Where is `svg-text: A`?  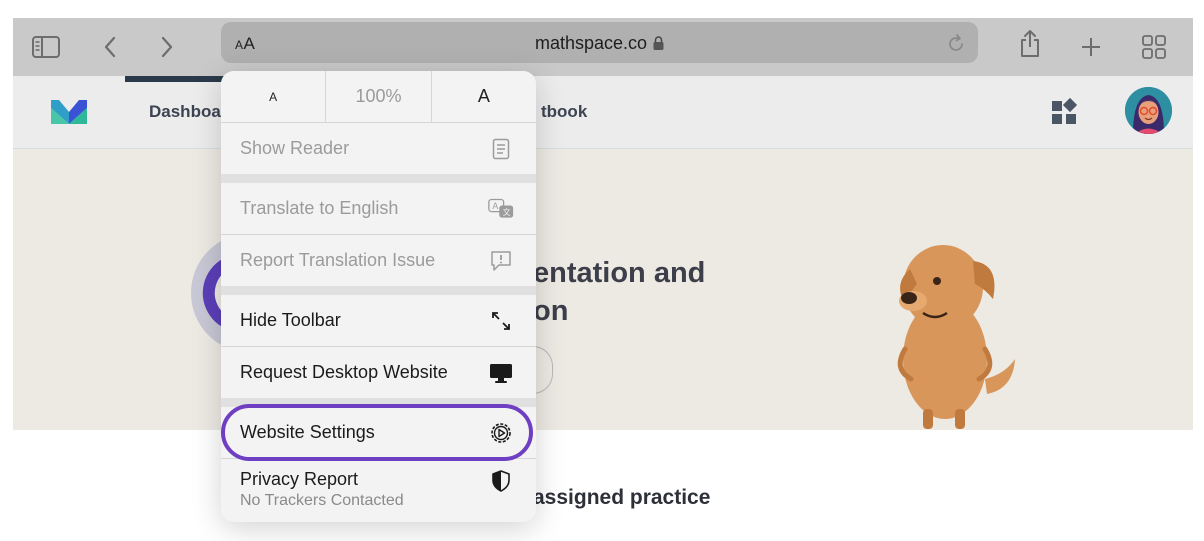 svg-text: A is located at coordinates (495, 207).